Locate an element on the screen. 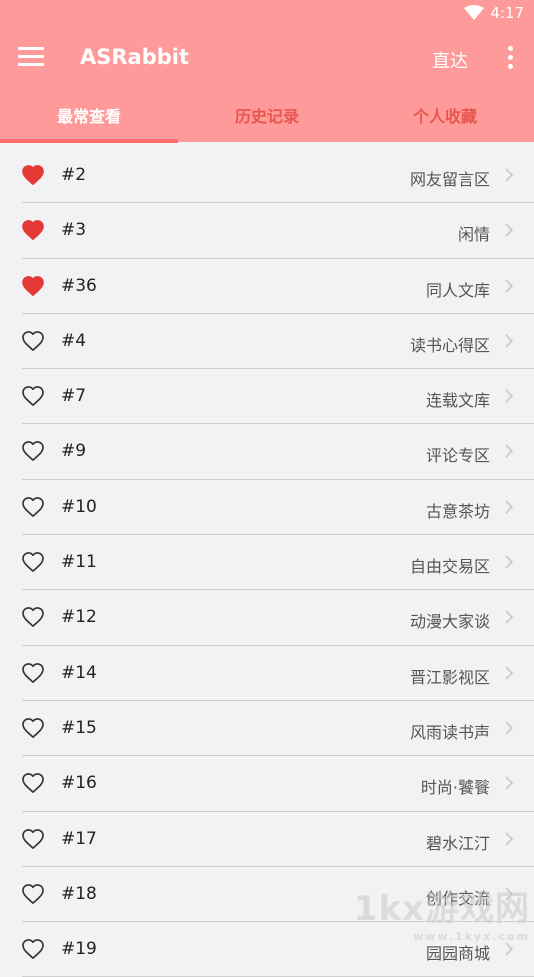 The image size is (534, 977). list-item: #4 读书心得区 is located at coordinates (267, 342).